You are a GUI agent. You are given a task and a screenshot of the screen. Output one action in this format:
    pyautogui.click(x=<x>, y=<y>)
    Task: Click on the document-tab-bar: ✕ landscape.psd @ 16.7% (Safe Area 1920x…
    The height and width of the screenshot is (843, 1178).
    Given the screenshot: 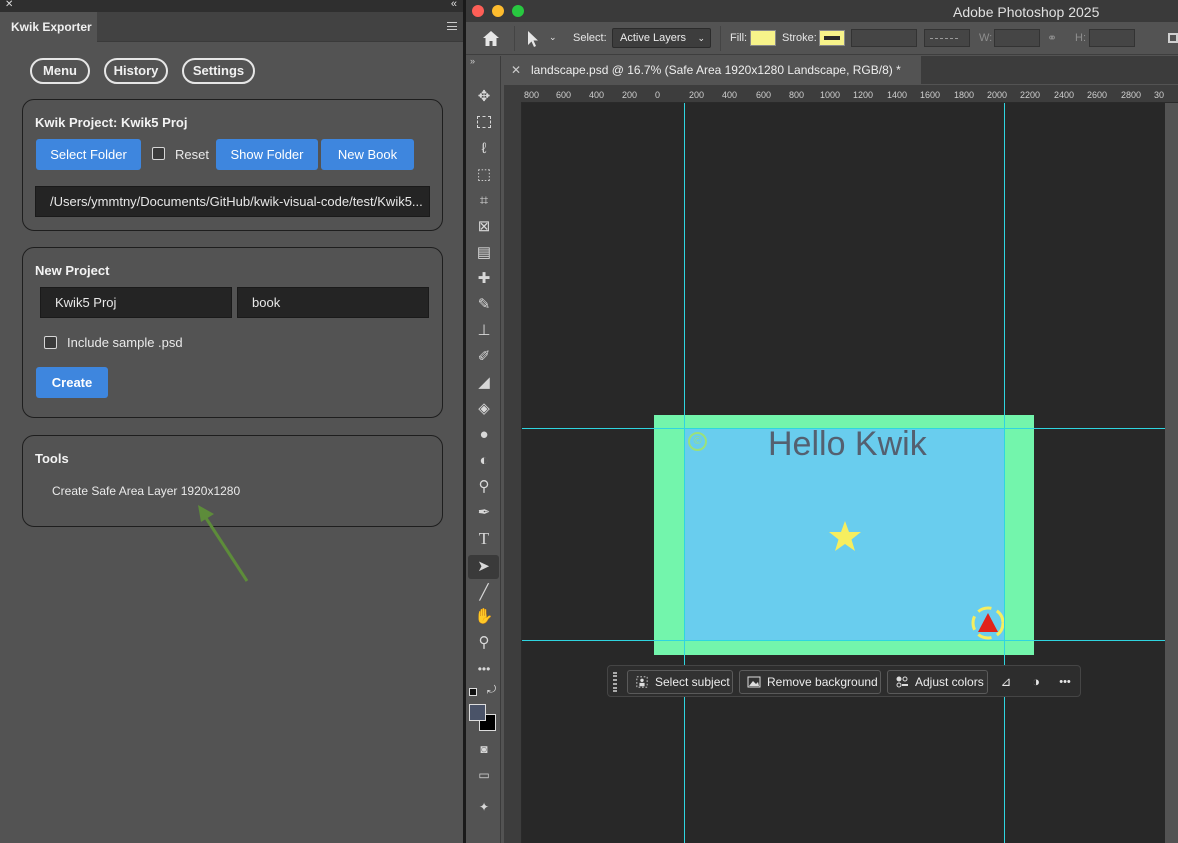 What is the action you would take?
    pyautogui.click(x=839, y=70)
    